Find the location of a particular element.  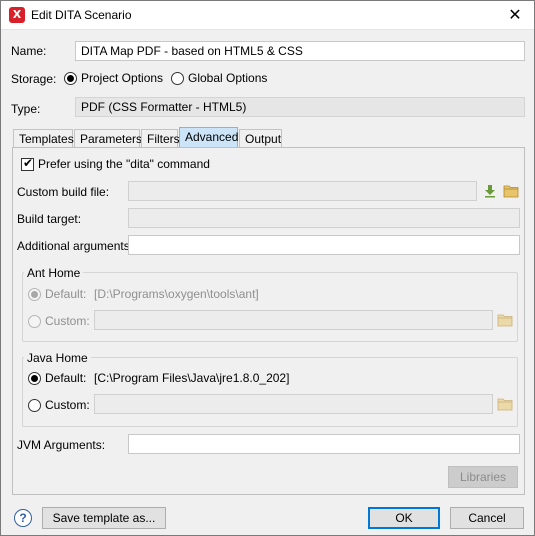

ant-home-custom-radio: Custom: is located at coordinates (59, 321).